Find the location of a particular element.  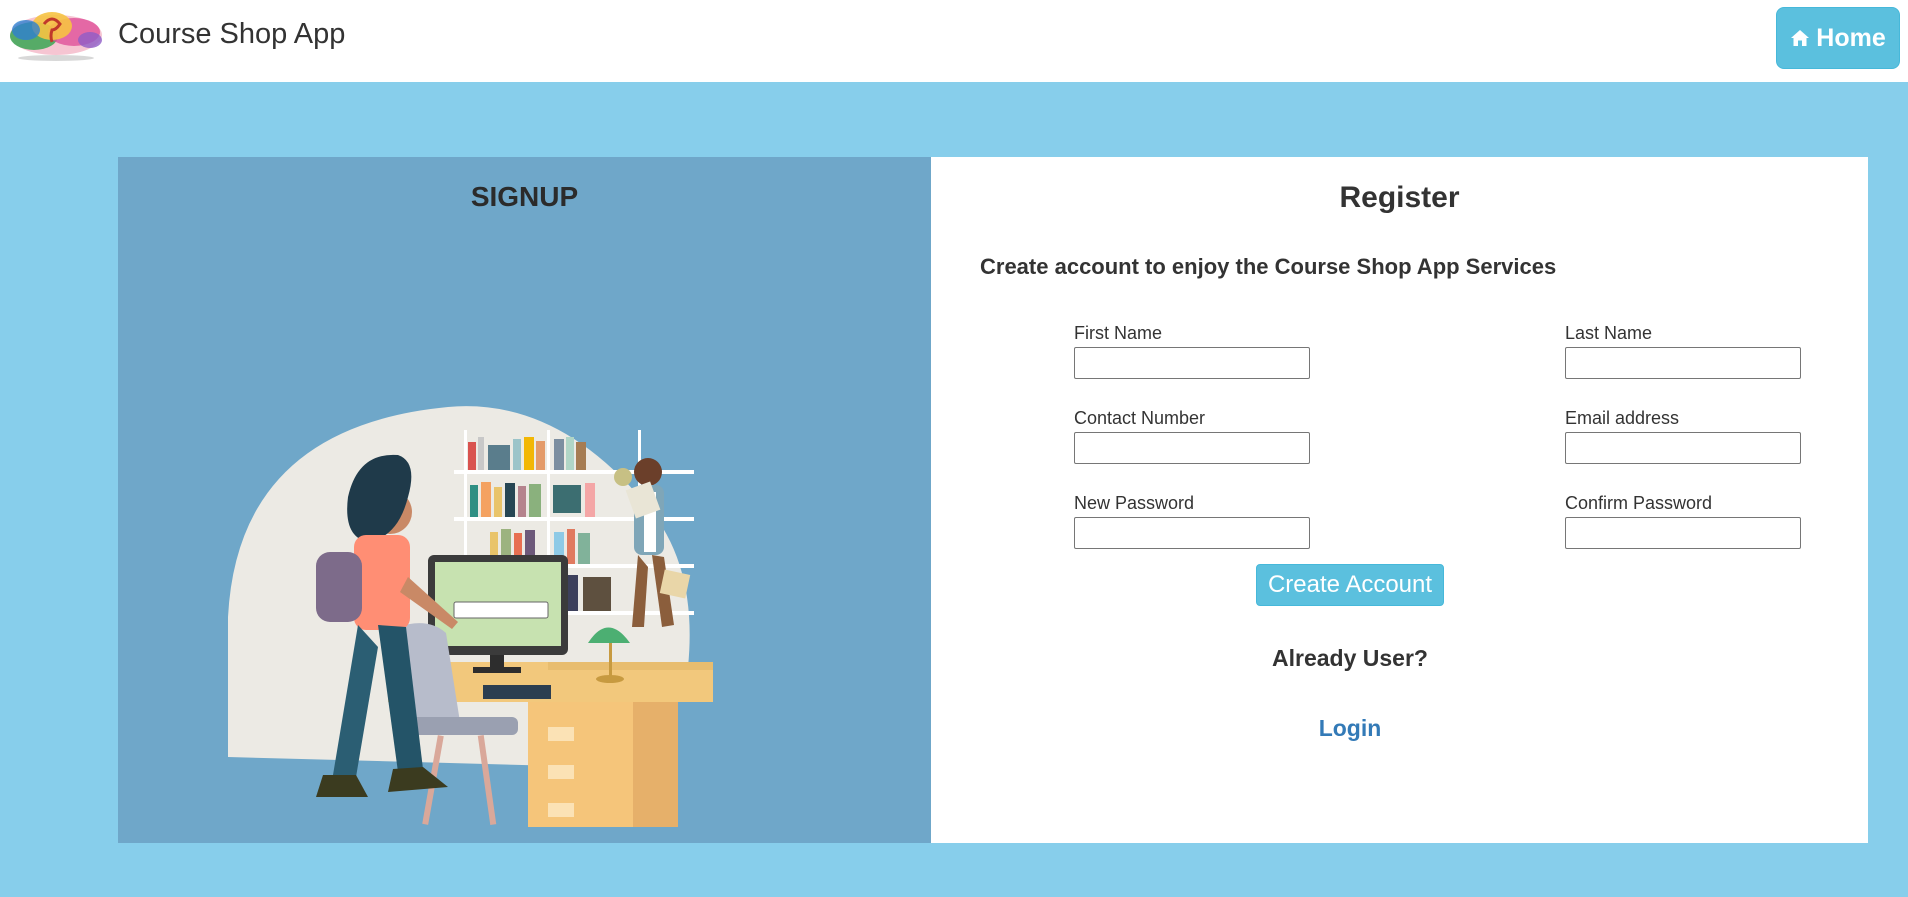

first-name-group: First Name is located at coordinates (1192, 351).